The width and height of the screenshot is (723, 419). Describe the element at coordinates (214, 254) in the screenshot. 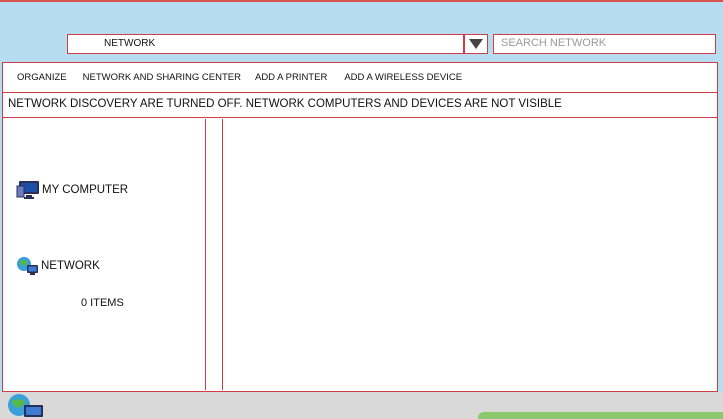

I see `pane-splitter` at that location.